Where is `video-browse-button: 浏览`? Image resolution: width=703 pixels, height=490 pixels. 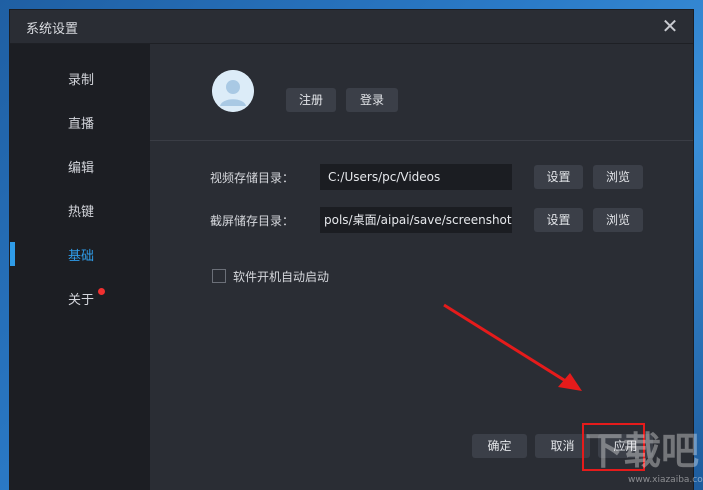 video-browse-button: 浏览 is located at coordinates (618, 177).